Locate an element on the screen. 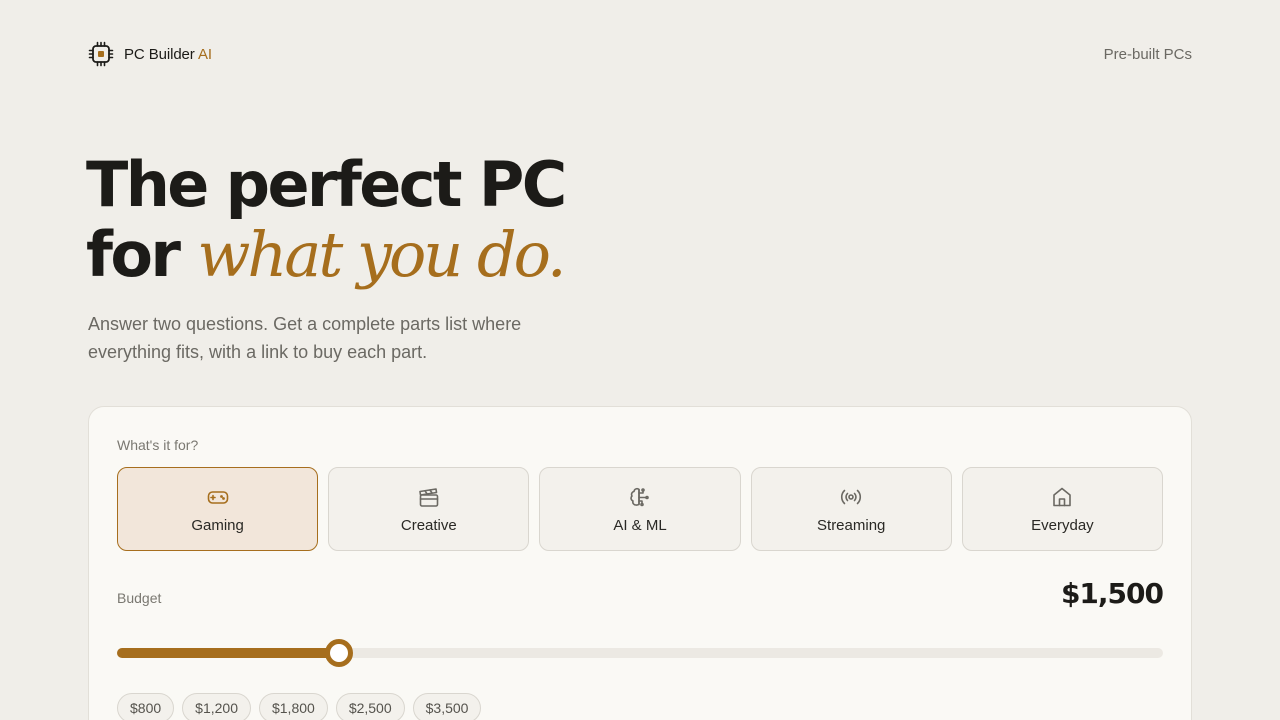 The height and width of the screenshot is (720, 1280). preset-1200: $1,200 is located at coordinates (216, 706).